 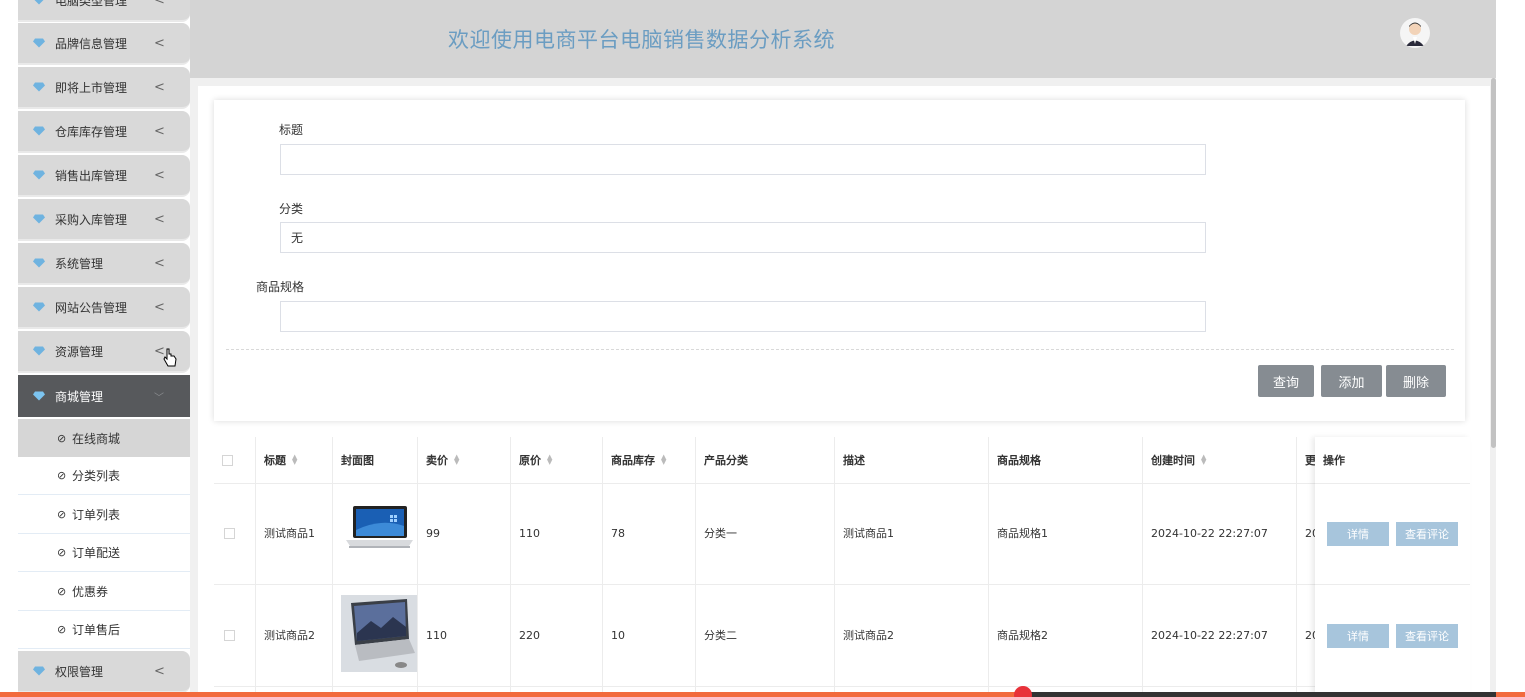 What do you see at coordinates (1416, 381) in the screenshot?
I see `delete-button: 删除` at bounding box center [1416, 381].